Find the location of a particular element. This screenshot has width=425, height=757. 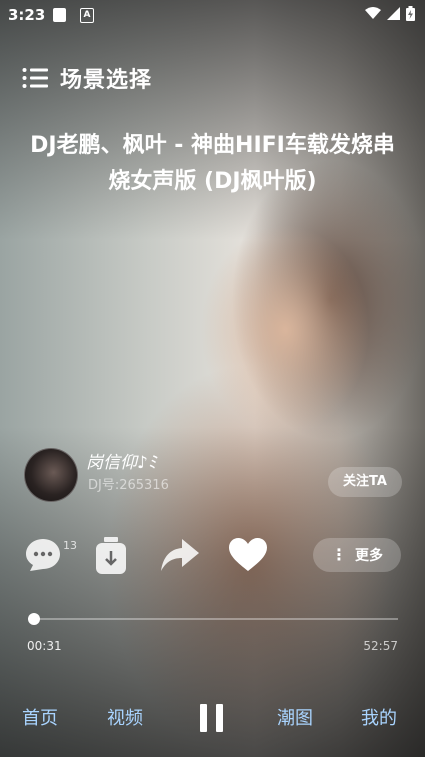

avatar is located at coordinates (51, 475).